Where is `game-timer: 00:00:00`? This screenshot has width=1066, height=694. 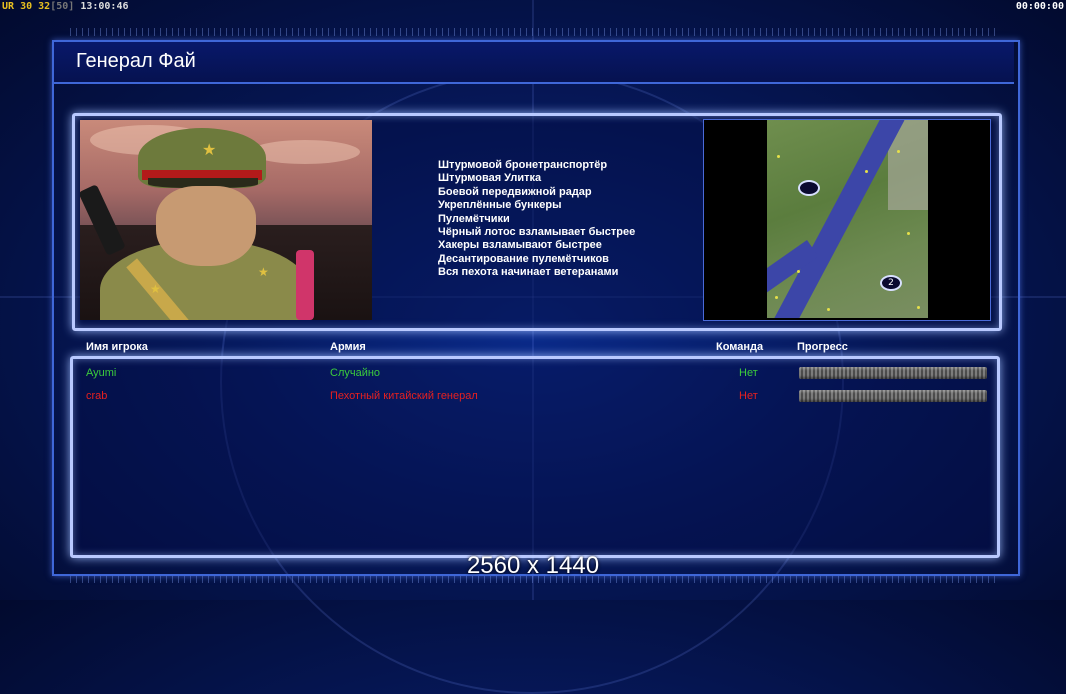
game-timer: 00:00:00 is located at coordinates (1039, 6).